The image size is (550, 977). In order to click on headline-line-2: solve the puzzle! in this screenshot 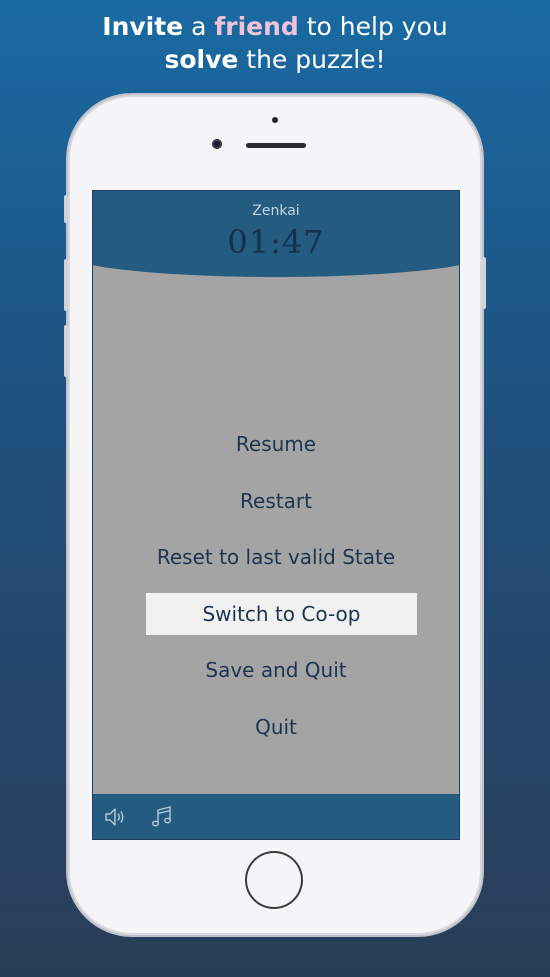, I will do `click(275, 59)`.